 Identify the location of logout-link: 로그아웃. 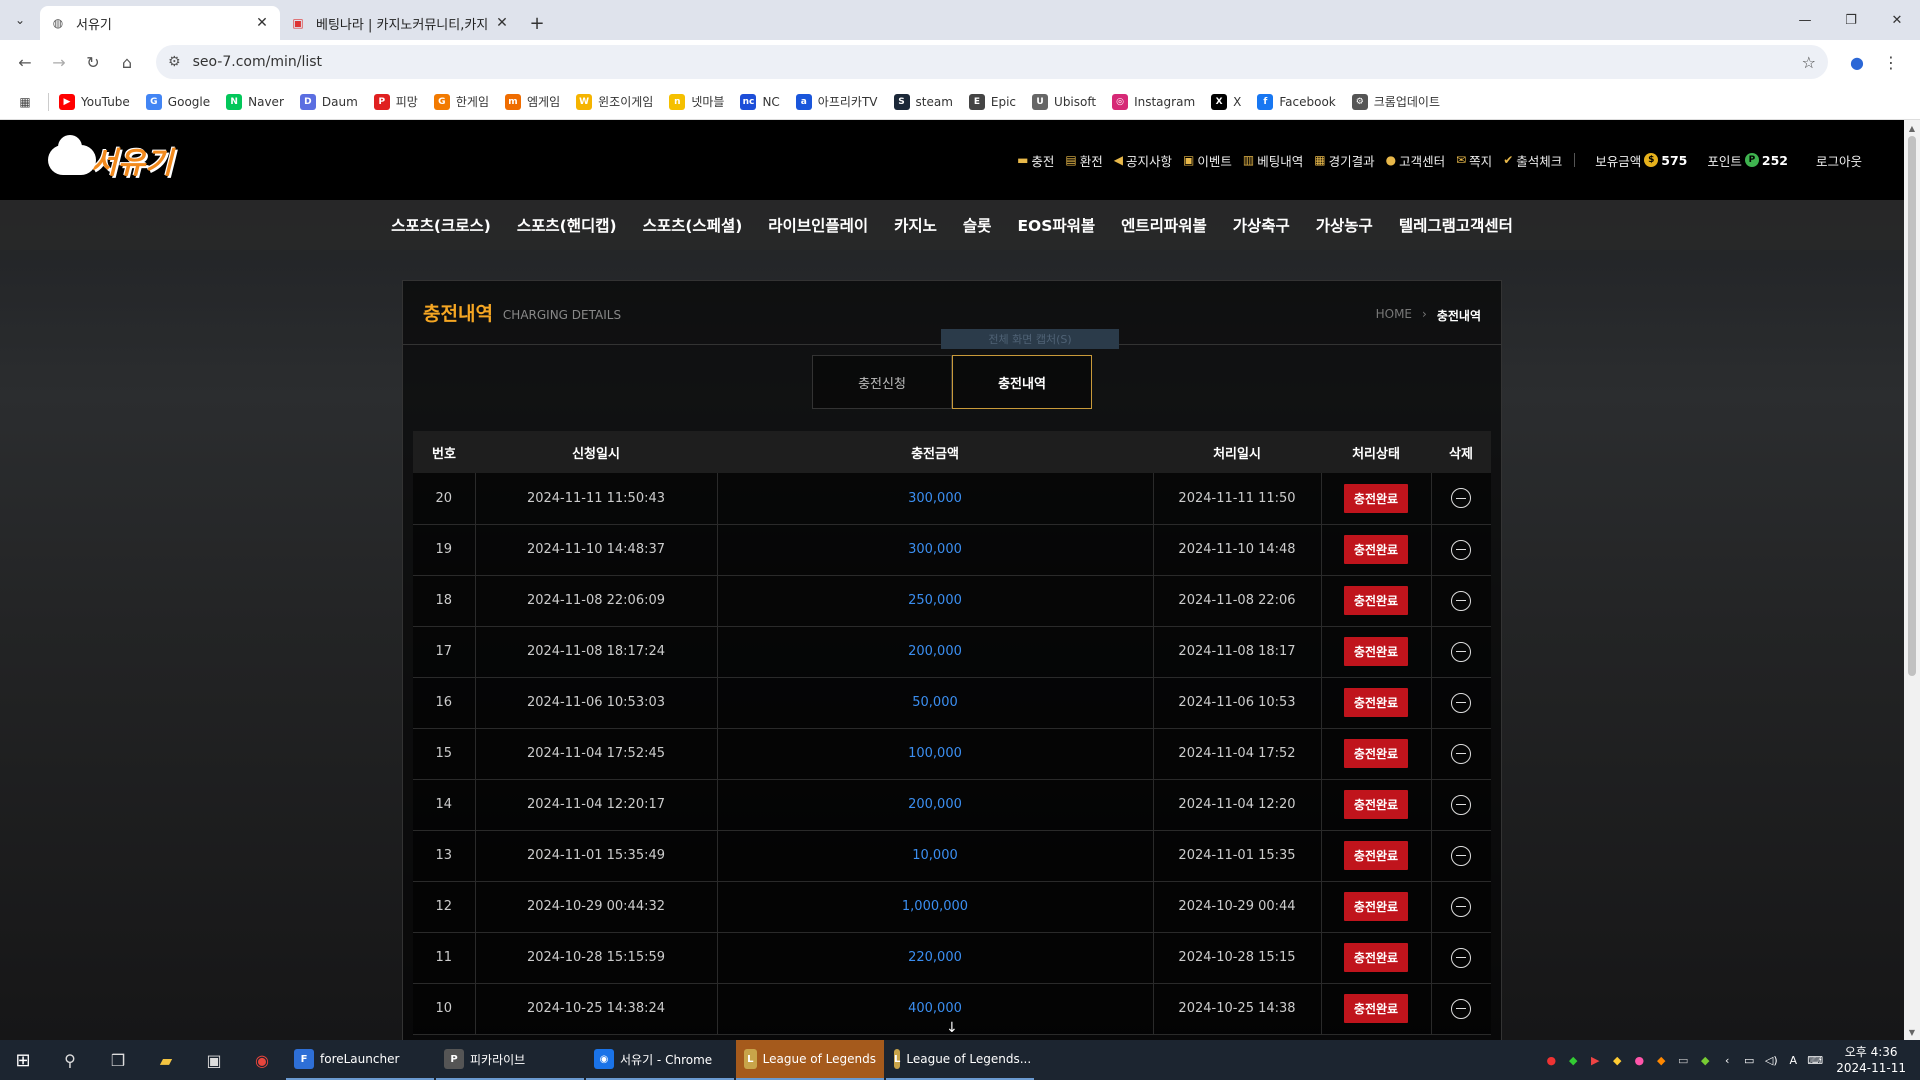
(1839, 160).